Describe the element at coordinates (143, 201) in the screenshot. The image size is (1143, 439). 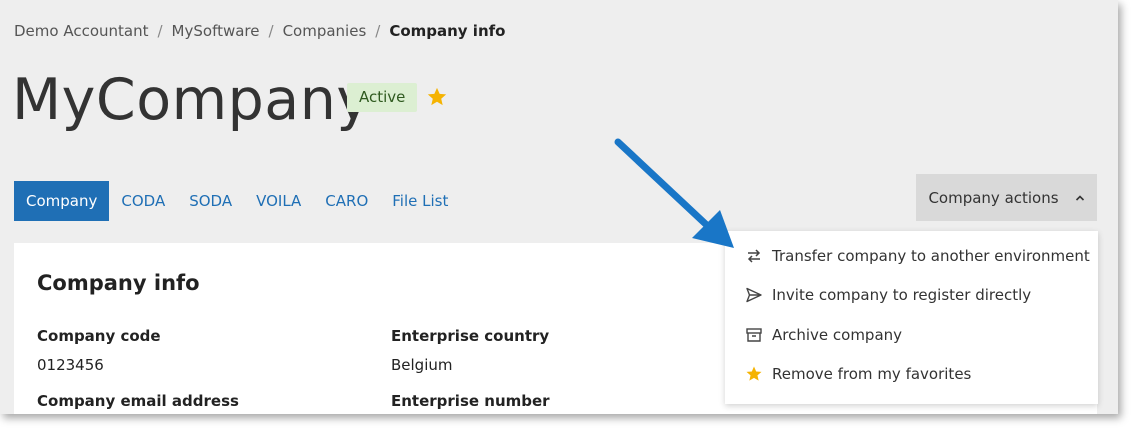
I see `tab-coda: CODA` at that location.